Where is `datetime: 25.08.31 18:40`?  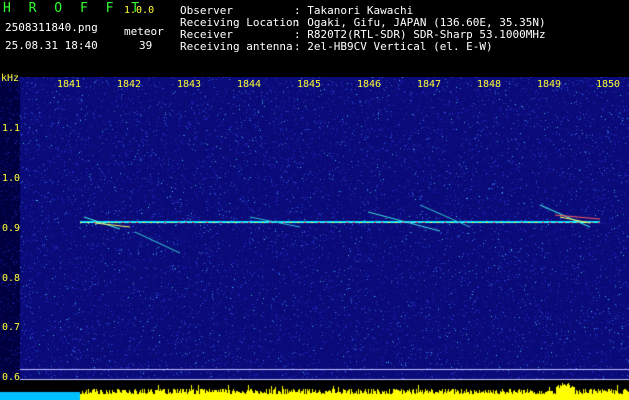
datetime: 25.08.31 18:40 is located at coordinates (51, 45).